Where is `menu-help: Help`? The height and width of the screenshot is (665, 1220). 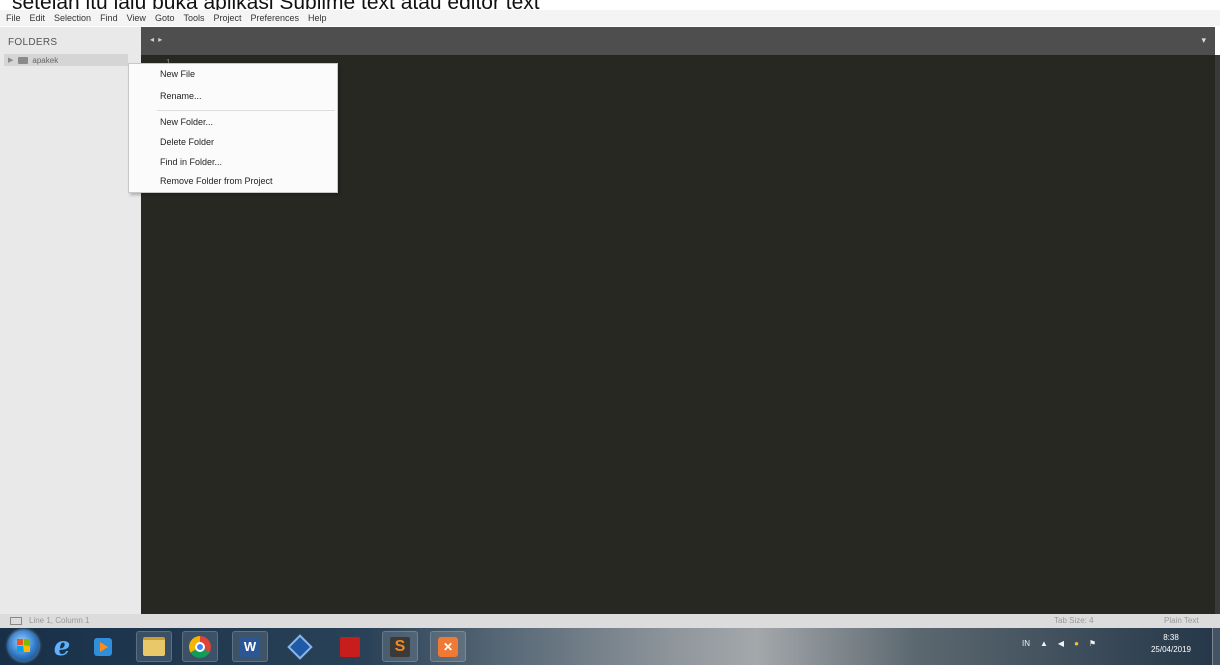 menu-help: Help is located at coordinates (317, 18).